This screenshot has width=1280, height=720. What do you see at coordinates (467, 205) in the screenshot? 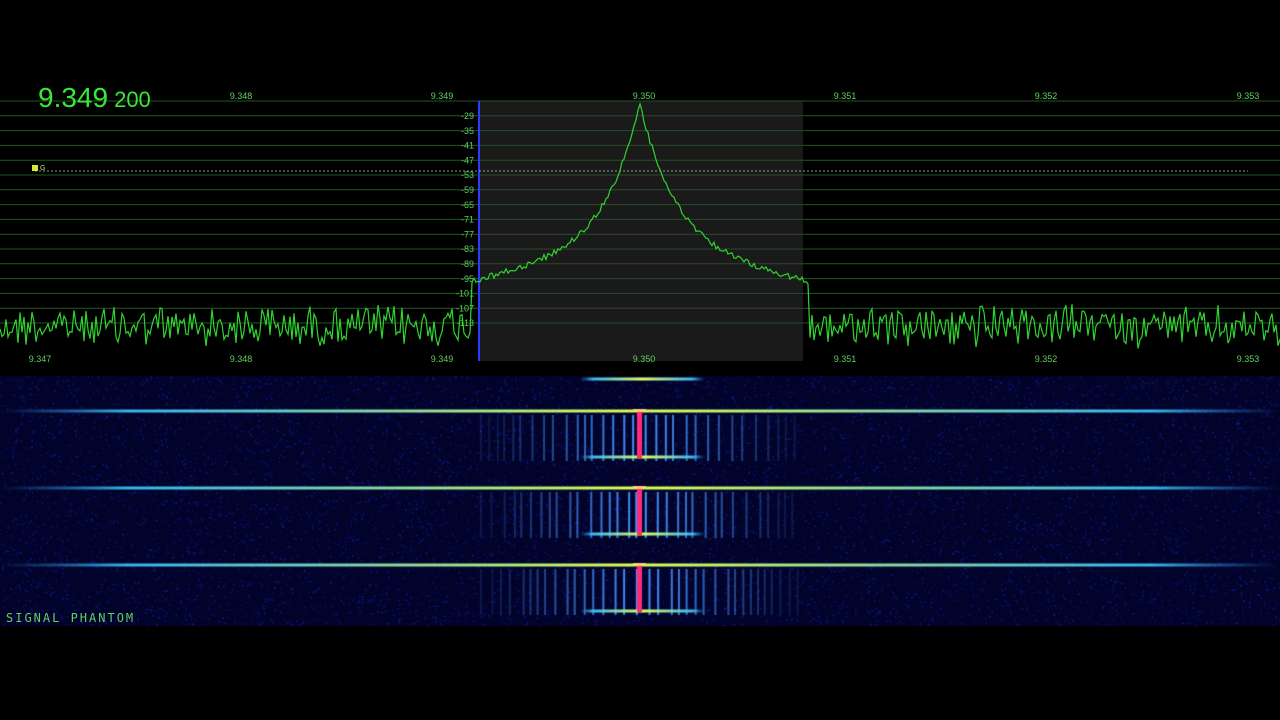
I see `db-tick-label: -65` at bounding box center [467, 205].